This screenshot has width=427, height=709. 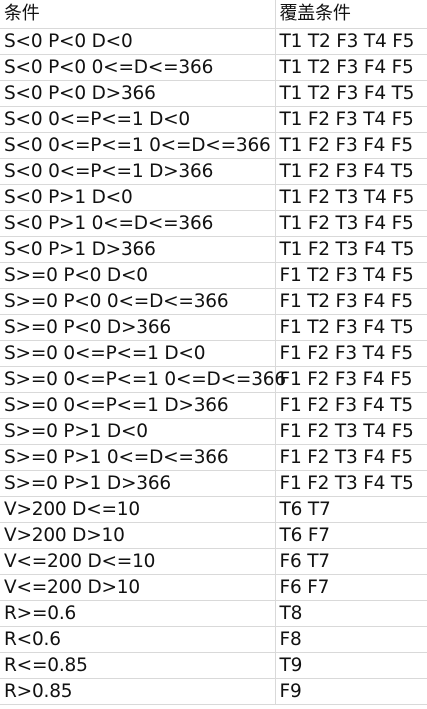 I want to click on cell-condition: S>=0 P>1 D<0, so click(x=138, y=431).